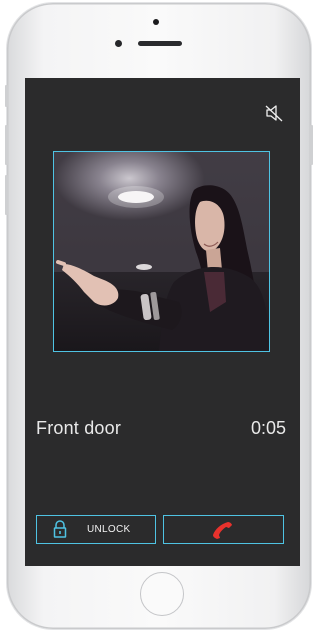  Describe the element at coordinates (156, 22) in the screenshot. I see `rear-camera-dot` at that location.